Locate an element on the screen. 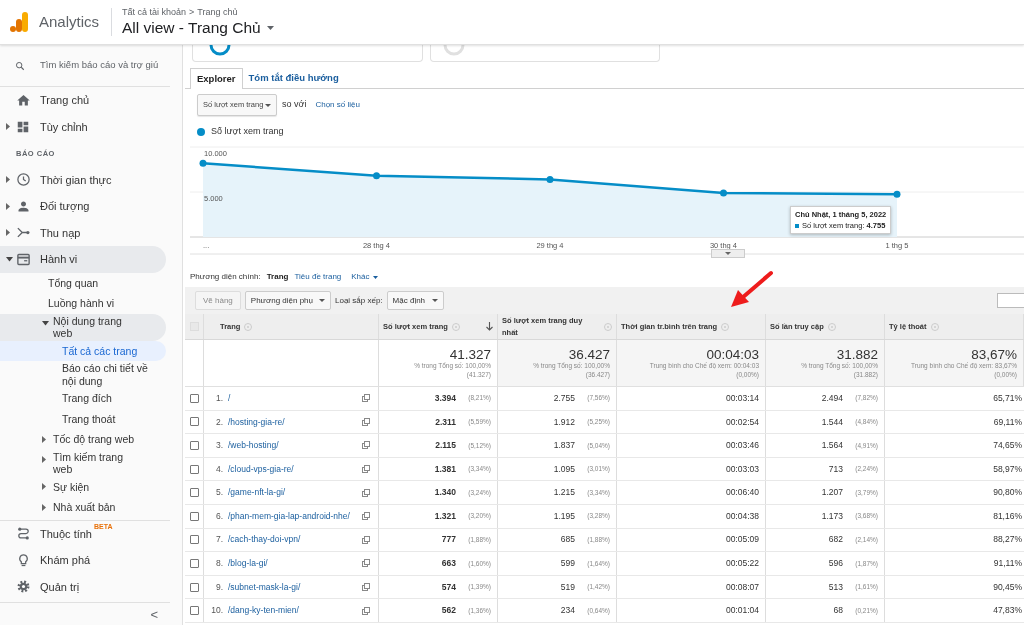 The height and width of the screenshot is (625, 1024). nav-item: Thu nạp is located at coordinates (83, 232).